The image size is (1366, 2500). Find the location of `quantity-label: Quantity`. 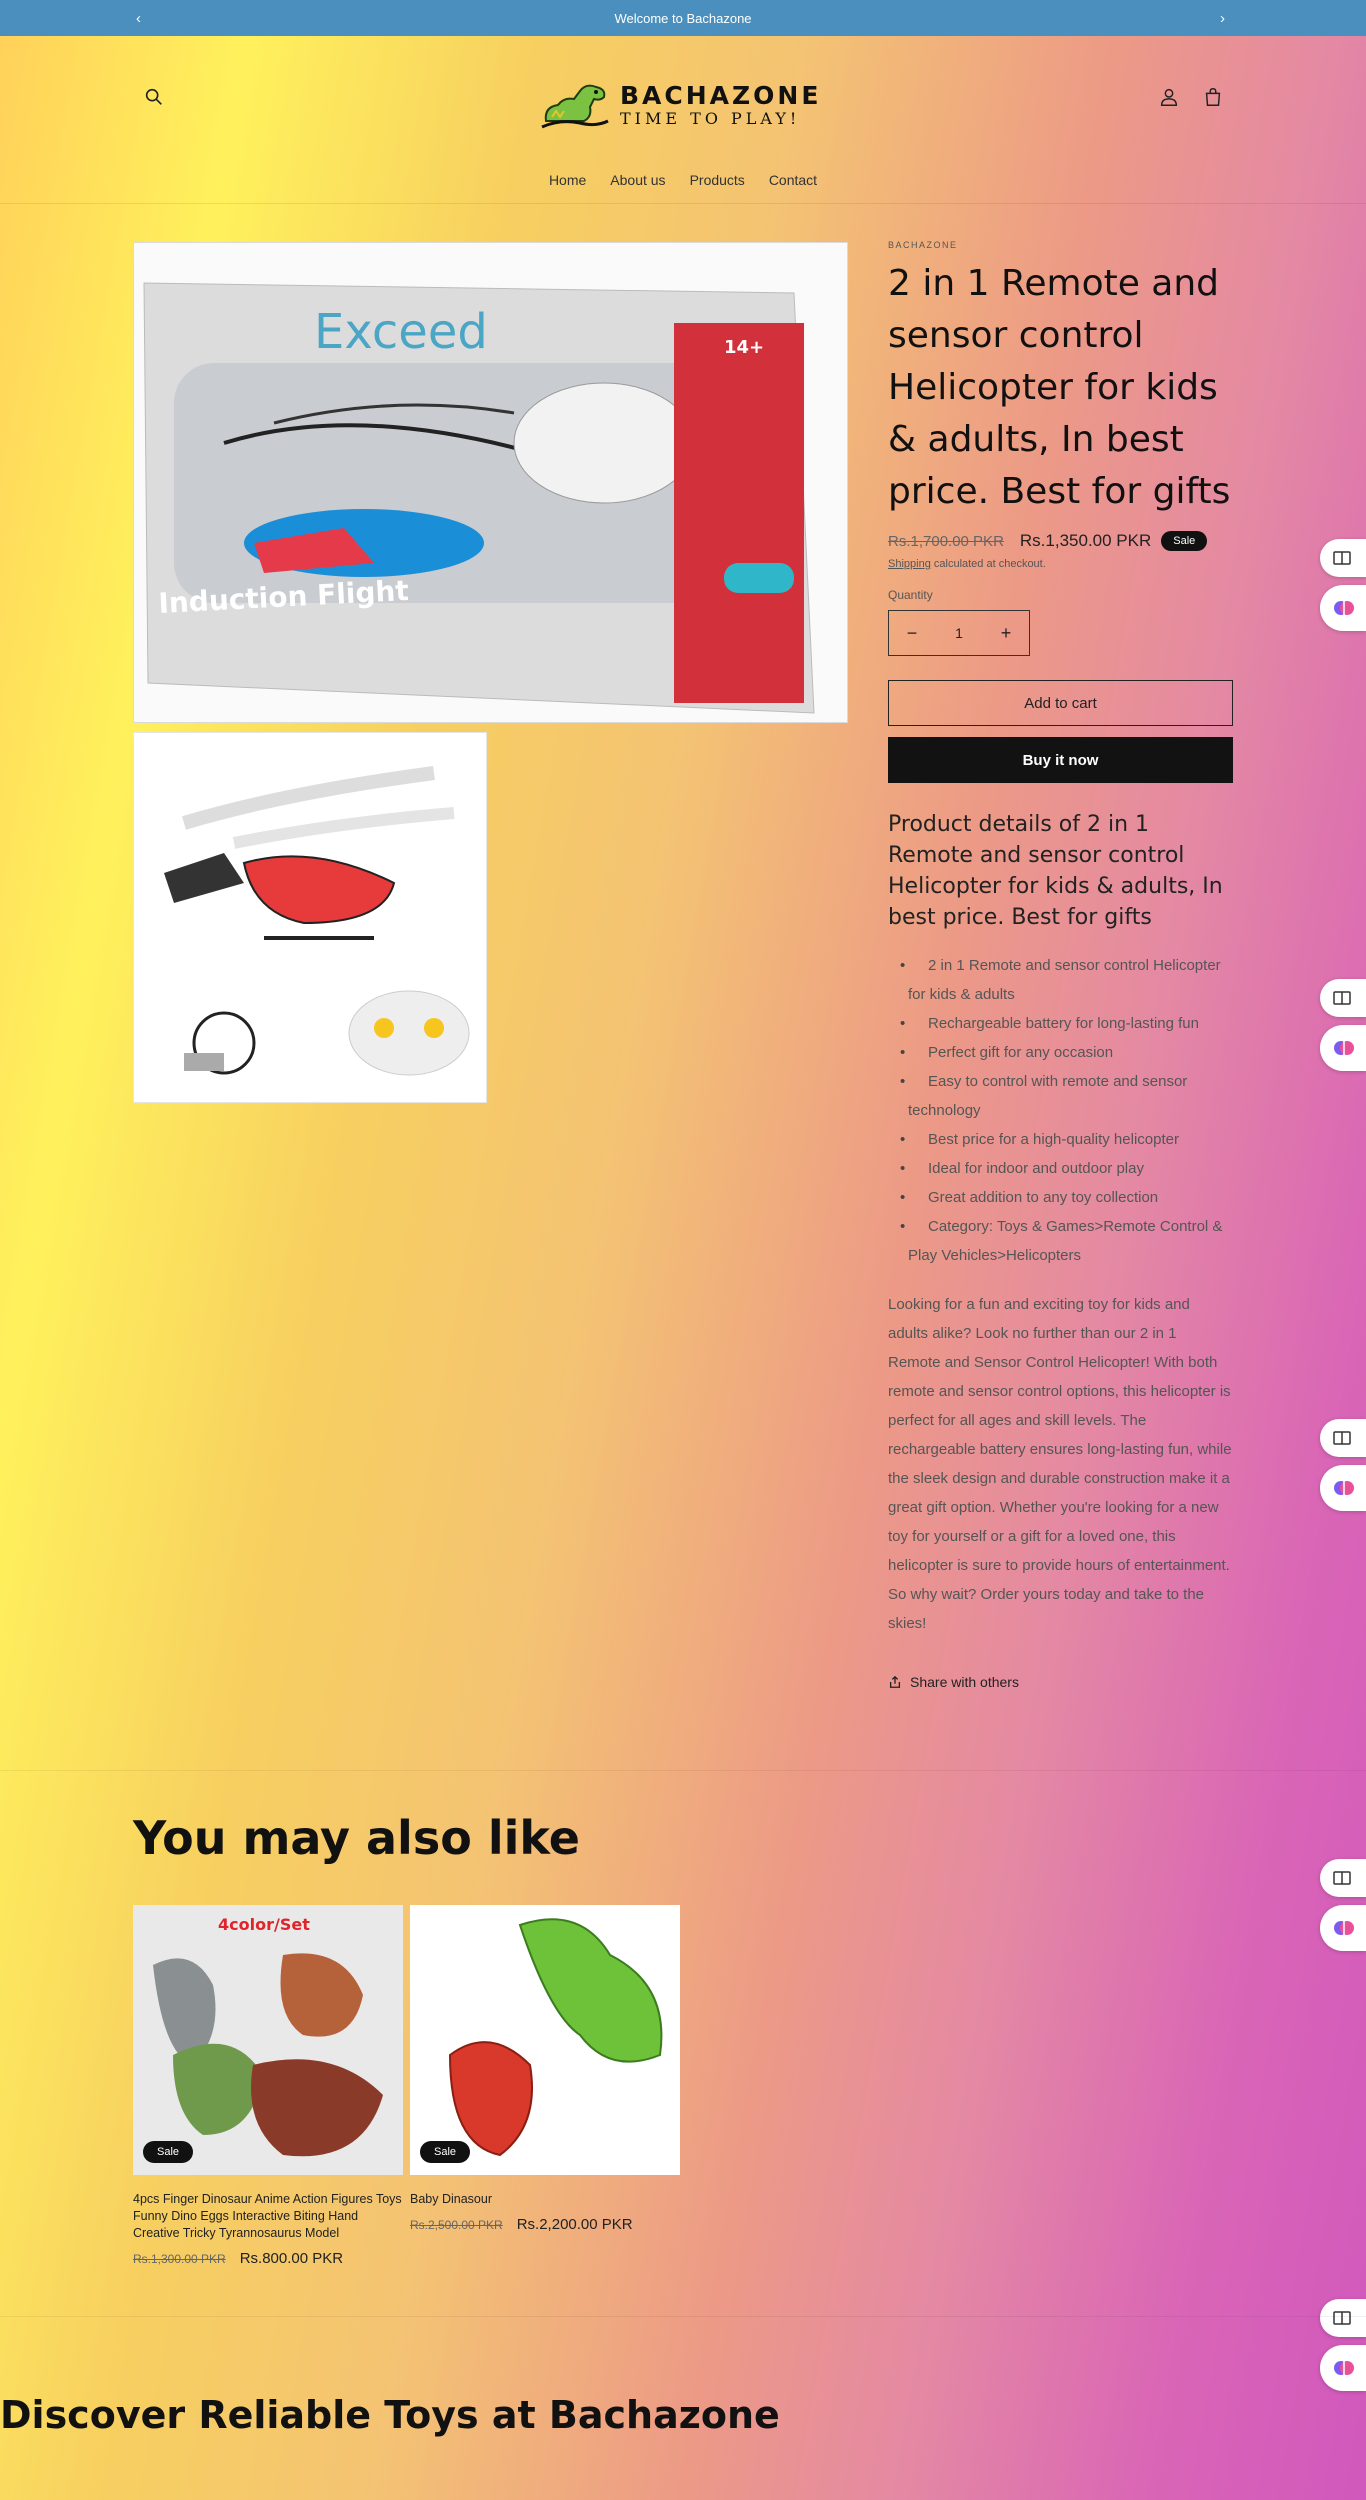

quantity-label: Quantity is located at coordinates (910, 595).